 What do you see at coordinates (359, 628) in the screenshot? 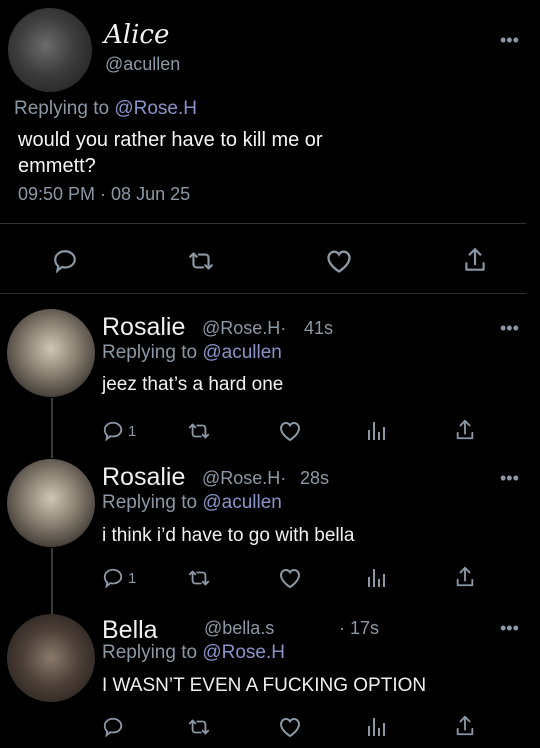
I see `reply-time: · 17s` at bounding box center [359, 628].